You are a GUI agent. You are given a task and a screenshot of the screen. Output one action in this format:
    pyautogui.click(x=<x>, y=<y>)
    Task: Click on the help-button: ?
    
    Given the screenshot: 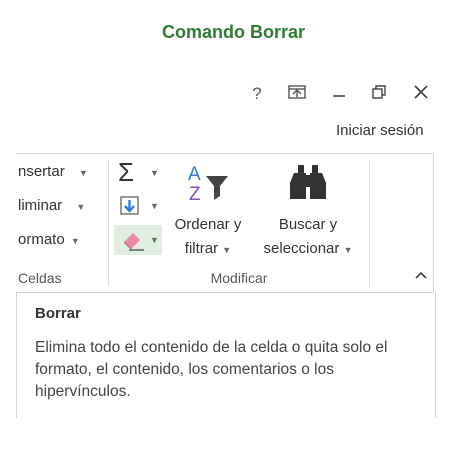 What is the action you would take?
    pyautogui.click(x=257, y=94)
    